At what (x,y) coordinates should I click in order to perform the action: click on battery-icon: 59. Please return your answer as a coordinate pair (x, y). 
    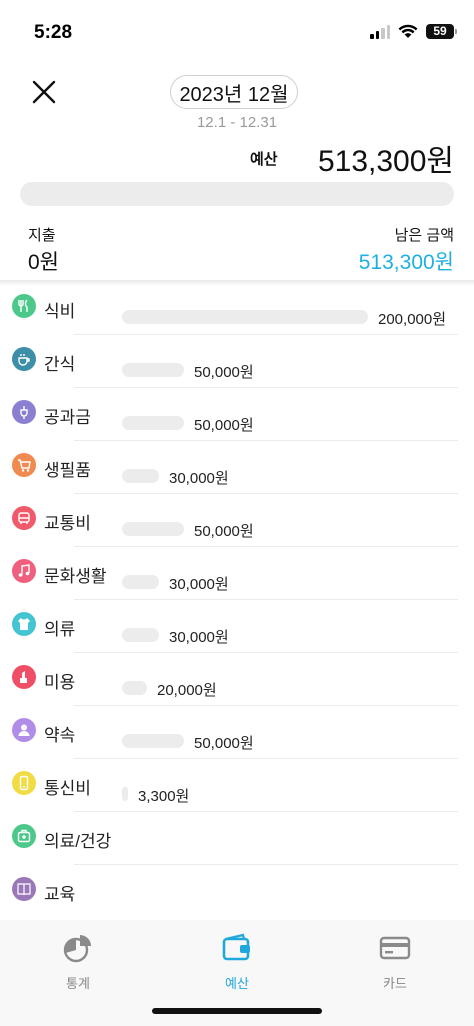
    Looking at the image, I should click on (441, 31).